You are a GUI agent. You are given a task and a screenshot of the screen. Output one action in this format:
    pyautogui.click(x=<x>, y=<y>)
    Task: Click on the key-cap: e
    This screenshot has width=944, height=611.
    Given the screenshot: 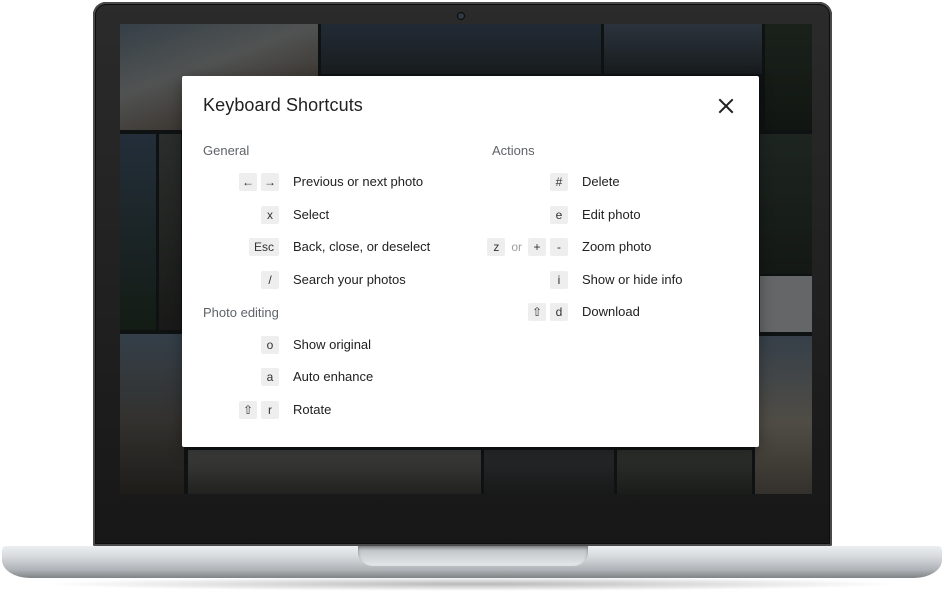 What is the action you would take?
    pyautogui.click(x=559, y=215)
    